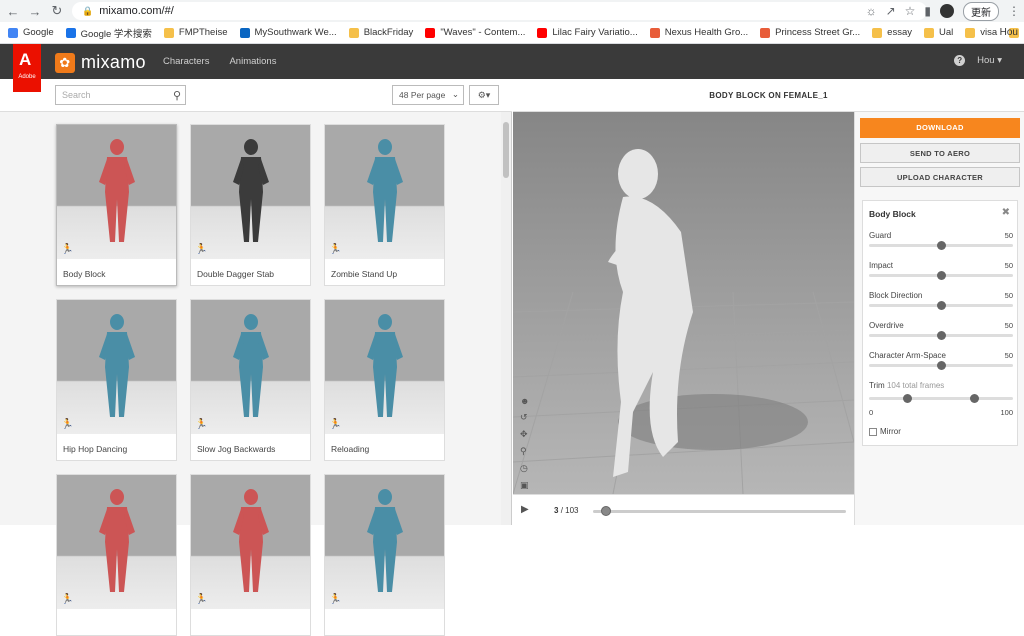  Describe the element at coordinates (384, 205) in the screenshot. I see `animation-card: 🏃 Zombie Stand Up` at that location.